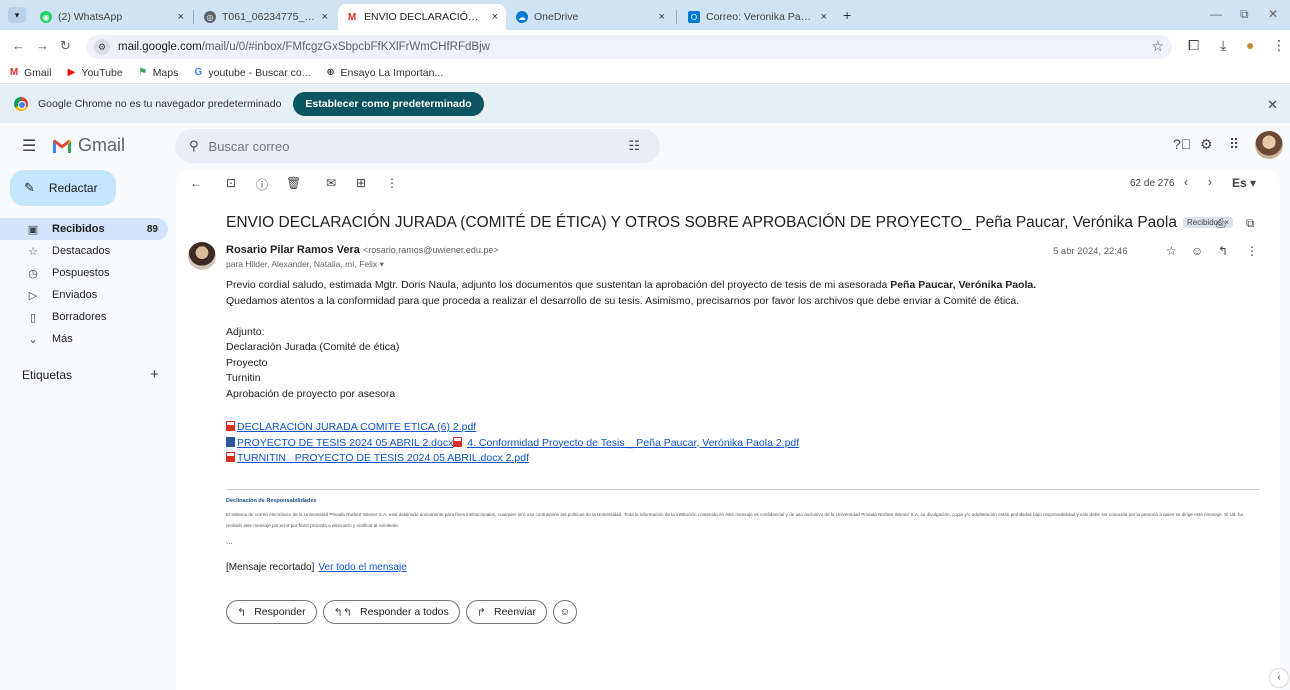  What do you see at coordinates (1273, 14) in the screenshot?
I see `close-window-button: ✕` at bounding box center [1273, 14].